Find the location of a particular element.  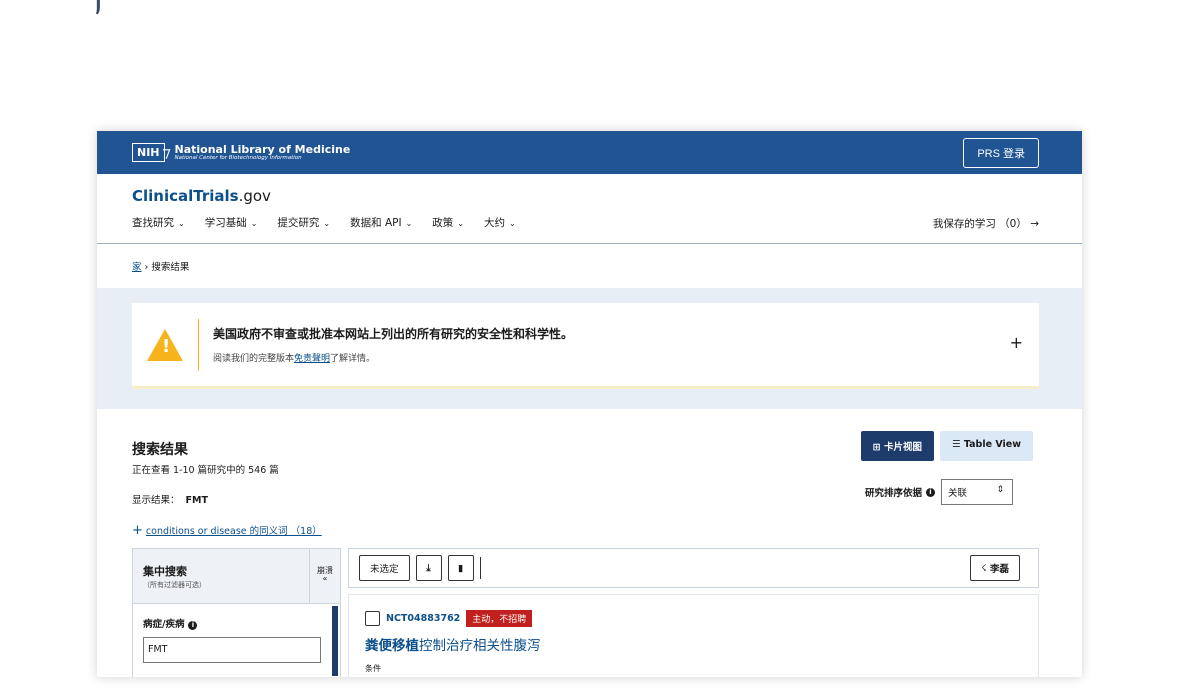

toolbar-divider is located at coordinates (480, 568).